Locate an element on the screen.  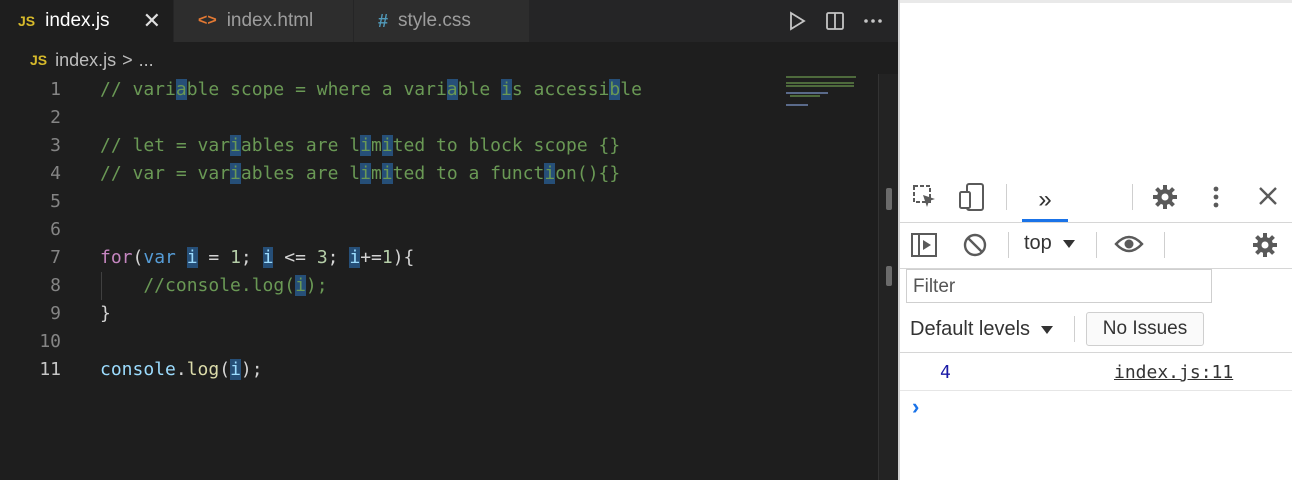
more-actions-icon is located at coordinates (873, 21).